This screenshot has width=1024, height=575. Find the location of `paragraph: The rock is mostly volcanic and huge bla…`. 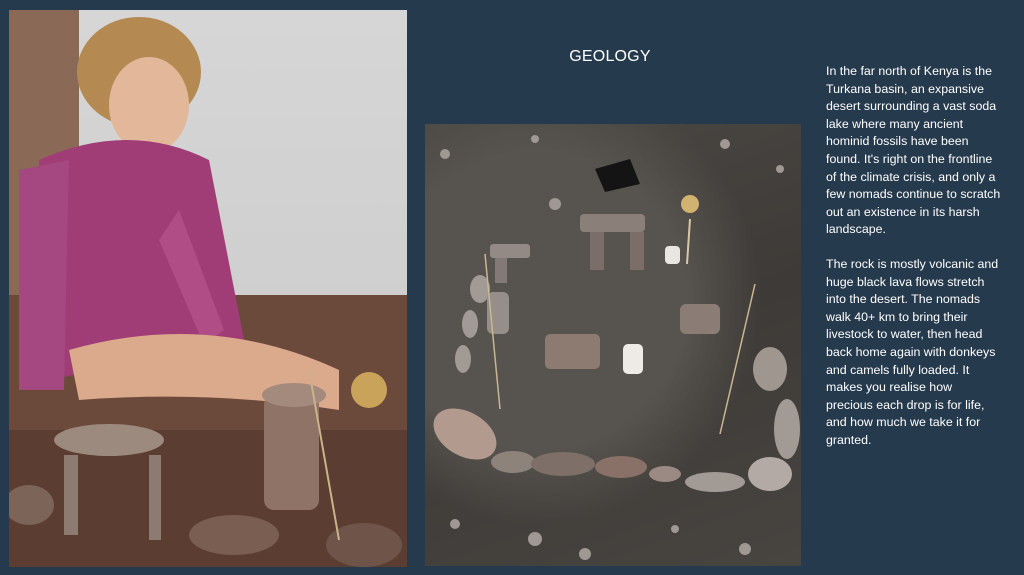

paragraph: The rock is mostly volcanic and huge bla… is located at coordinates (912, 351).